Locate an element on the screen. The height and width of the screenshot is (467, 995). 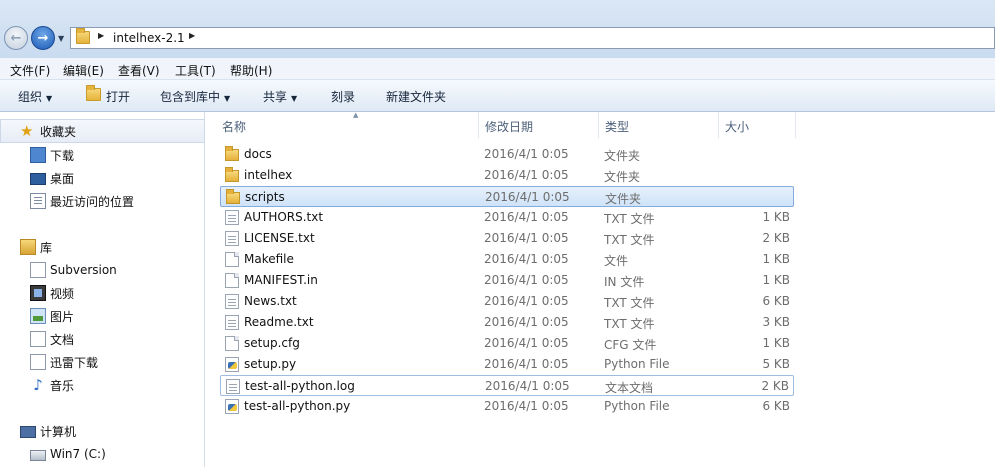
file-type: 文件夹 is located at coordinates (623, 199).